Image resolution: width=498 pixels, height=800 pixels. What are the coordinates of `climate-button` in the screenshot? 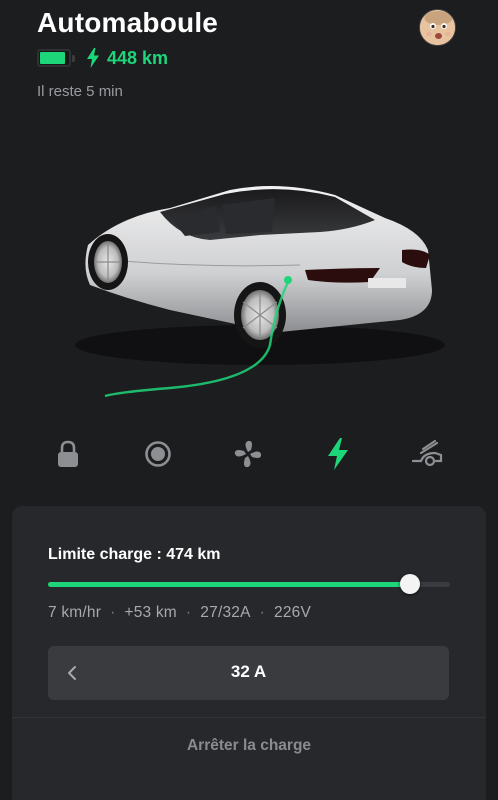 It's located at (158, 454).